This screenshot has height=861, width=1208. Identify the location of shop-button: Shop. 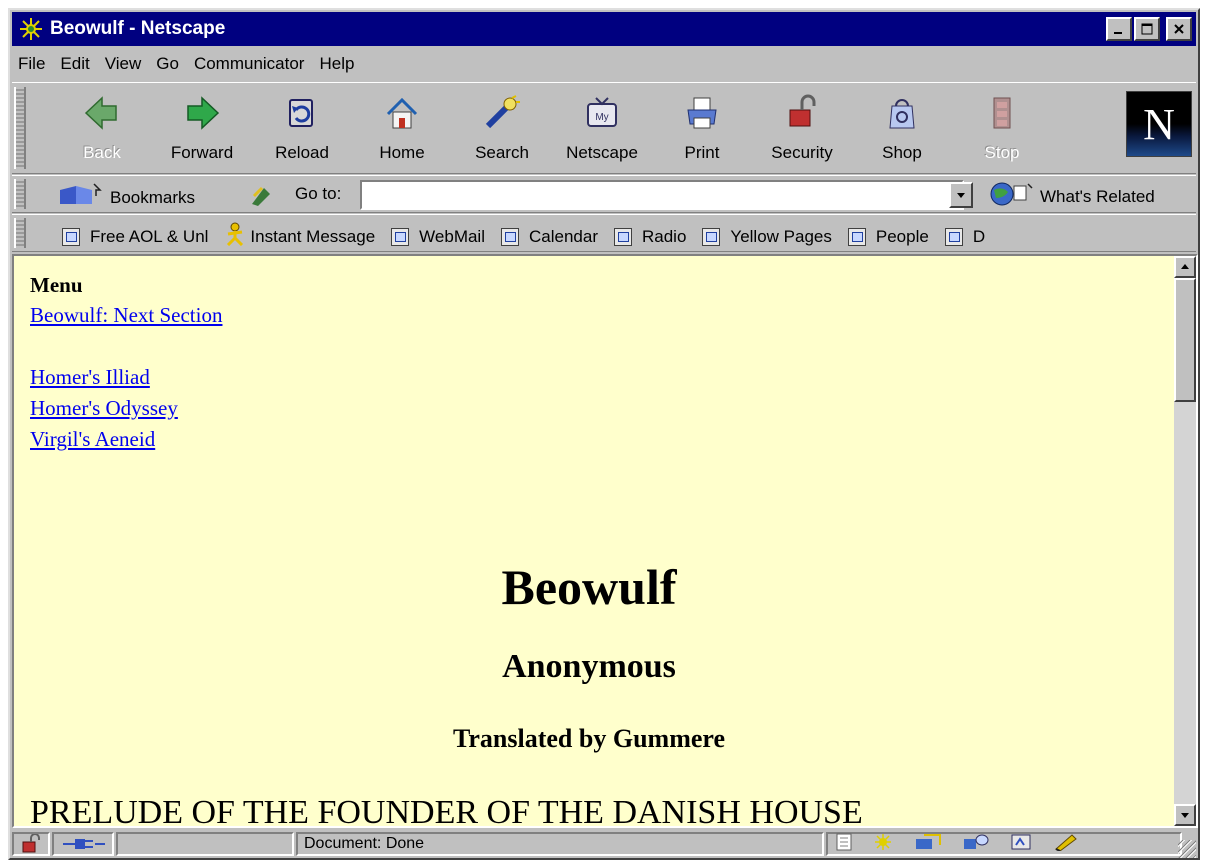
(902, 128).